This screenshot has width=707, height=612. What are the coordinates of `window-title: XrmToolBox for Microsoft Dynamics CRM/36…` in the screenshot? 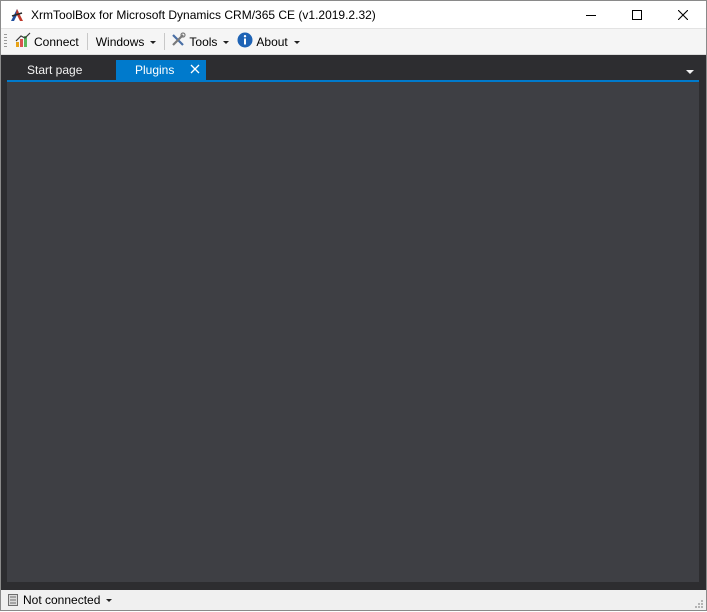 It's located at (203, 14).